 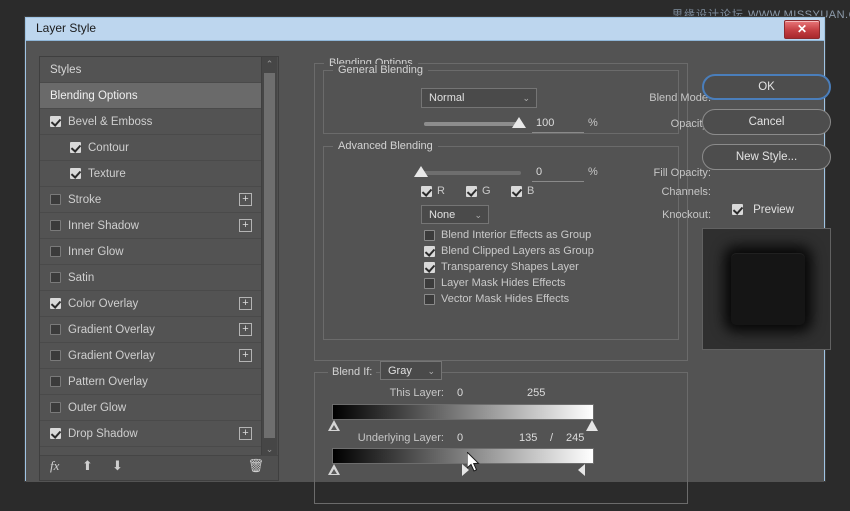 What do you see at coordinates (528, 438) in the screenshot?
I see `underlying-high-a-value: 135` at bounding box center [528, 438].